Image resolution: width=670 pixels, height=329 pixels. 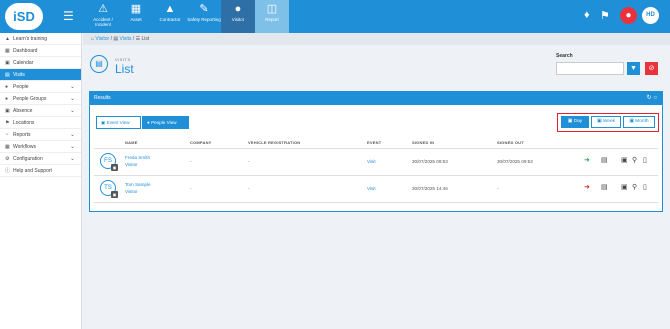 I want to click on emergency-icon: ●, so click(x=628, y=15).